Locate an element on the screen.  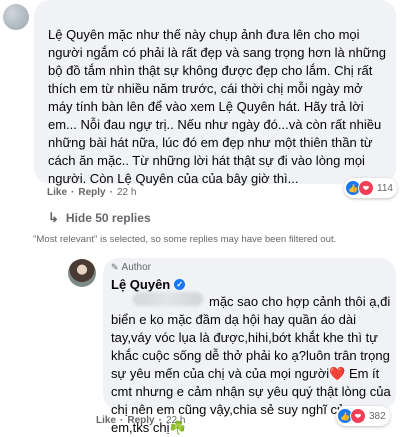
comment-reply-button: Reply is located at coordinates (91, 192).